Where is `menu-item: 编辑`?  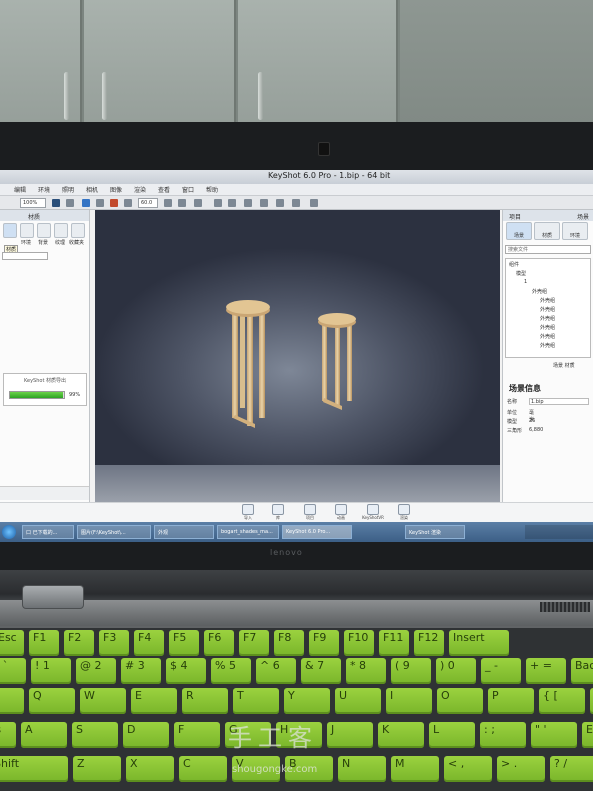 menu-item: 编辑 is located at coordinates (20, 189).